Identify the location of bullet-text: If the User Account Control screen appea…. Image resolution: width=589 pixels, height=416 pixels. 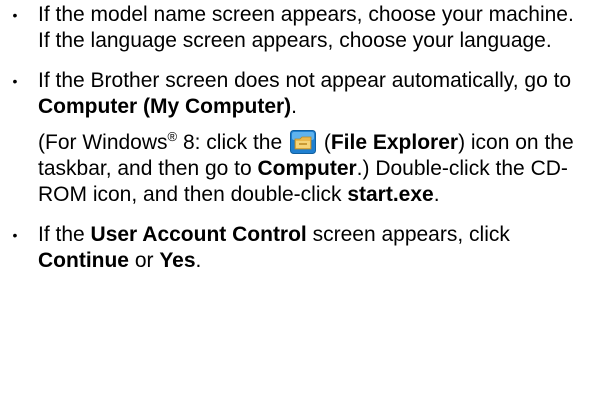
(307, 248).